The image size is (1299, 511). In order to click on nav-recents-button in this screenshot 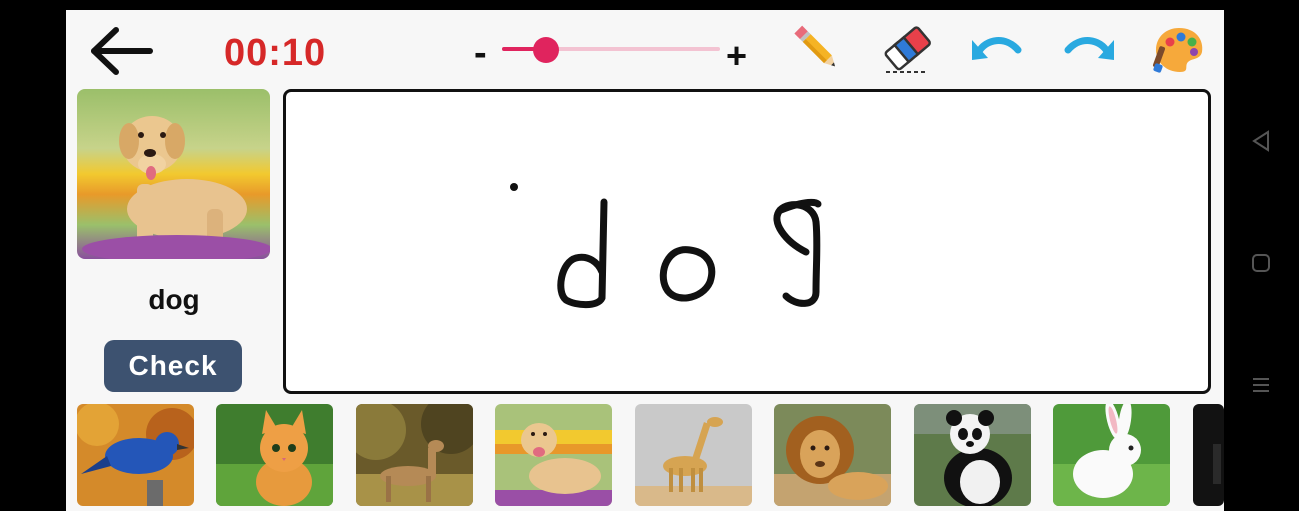, I will do `click(1261, 385)`.